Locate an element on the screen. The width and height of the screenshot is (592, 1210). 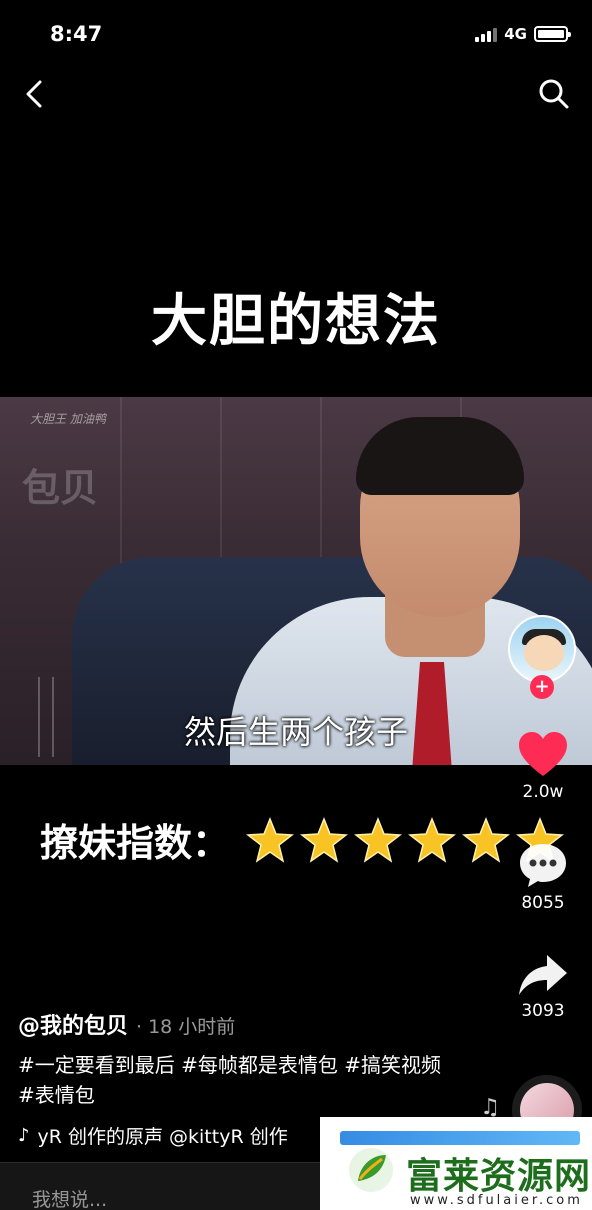
heart-icon is located at coordinates (543, 754).